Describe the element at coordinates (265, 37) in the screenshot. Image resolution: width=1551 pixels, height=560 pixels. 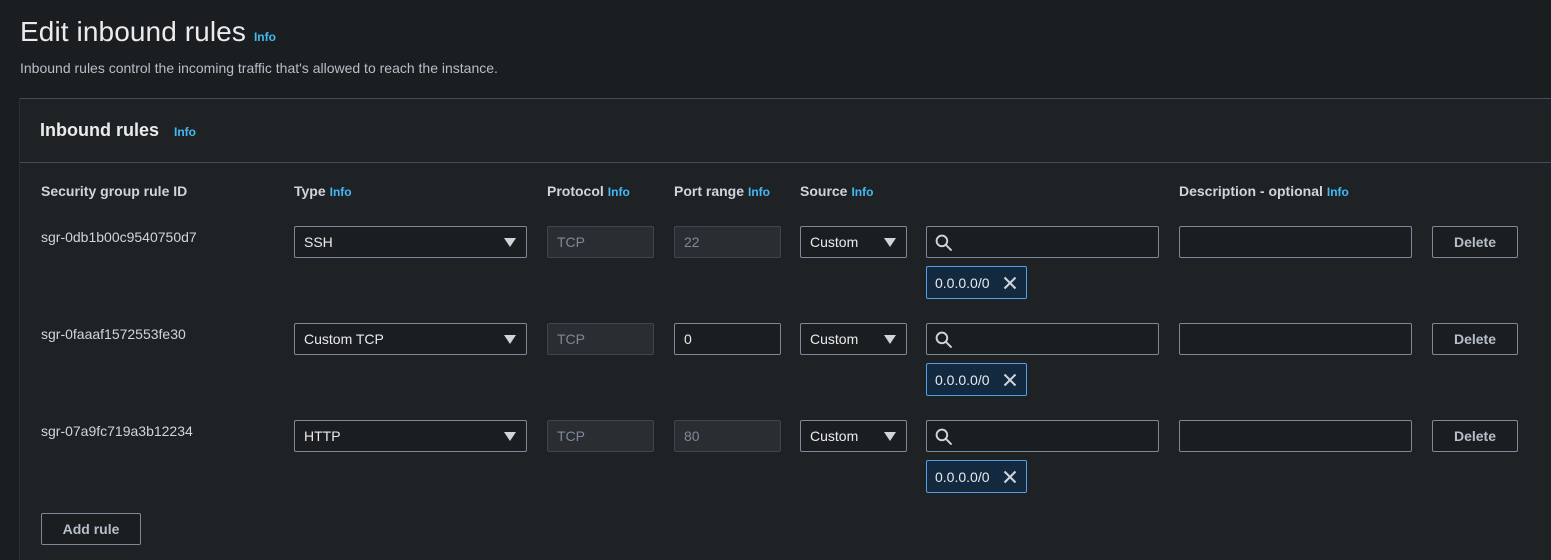
I see `page-title-info-link: Info` at that location.